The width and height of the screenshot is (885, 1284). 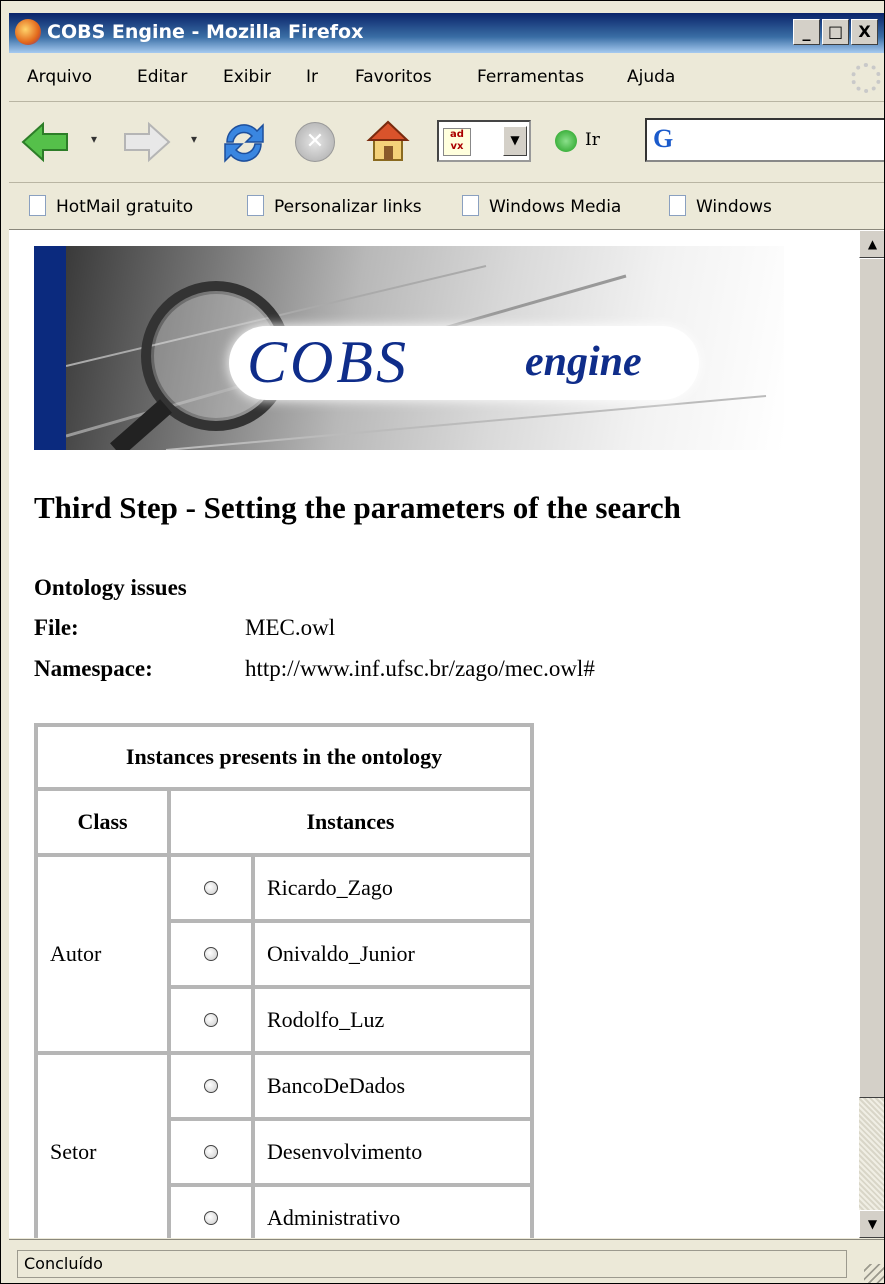 I want to click on go-button-label: Ir, so click(x=592, y=140).